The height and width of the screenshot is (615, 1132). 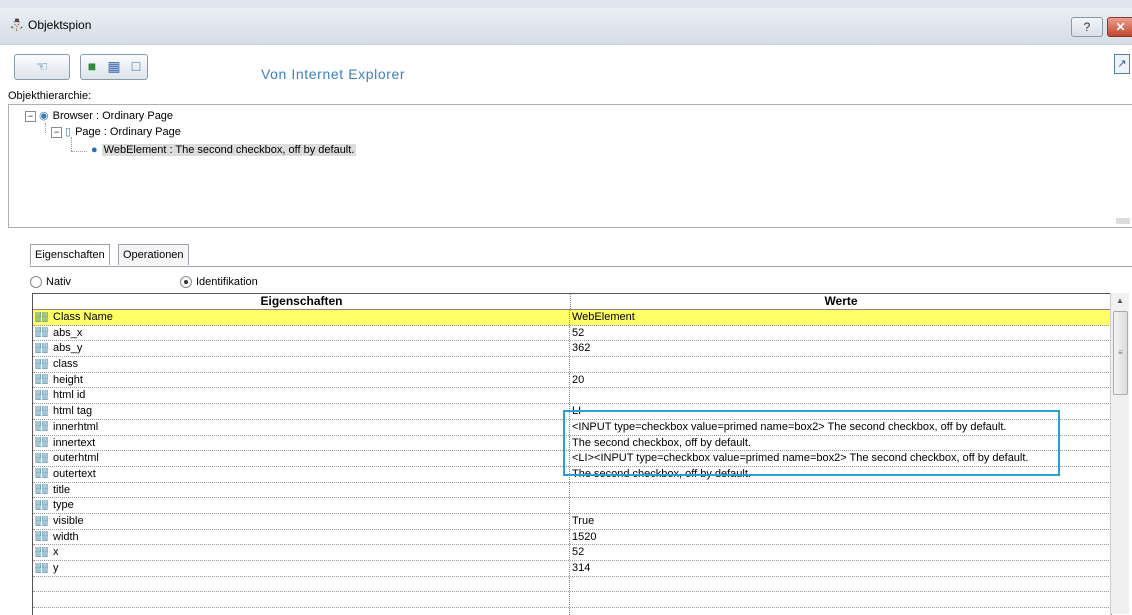 I want to click on pointing-hand-button: ☜, so click(x=42, y=67).